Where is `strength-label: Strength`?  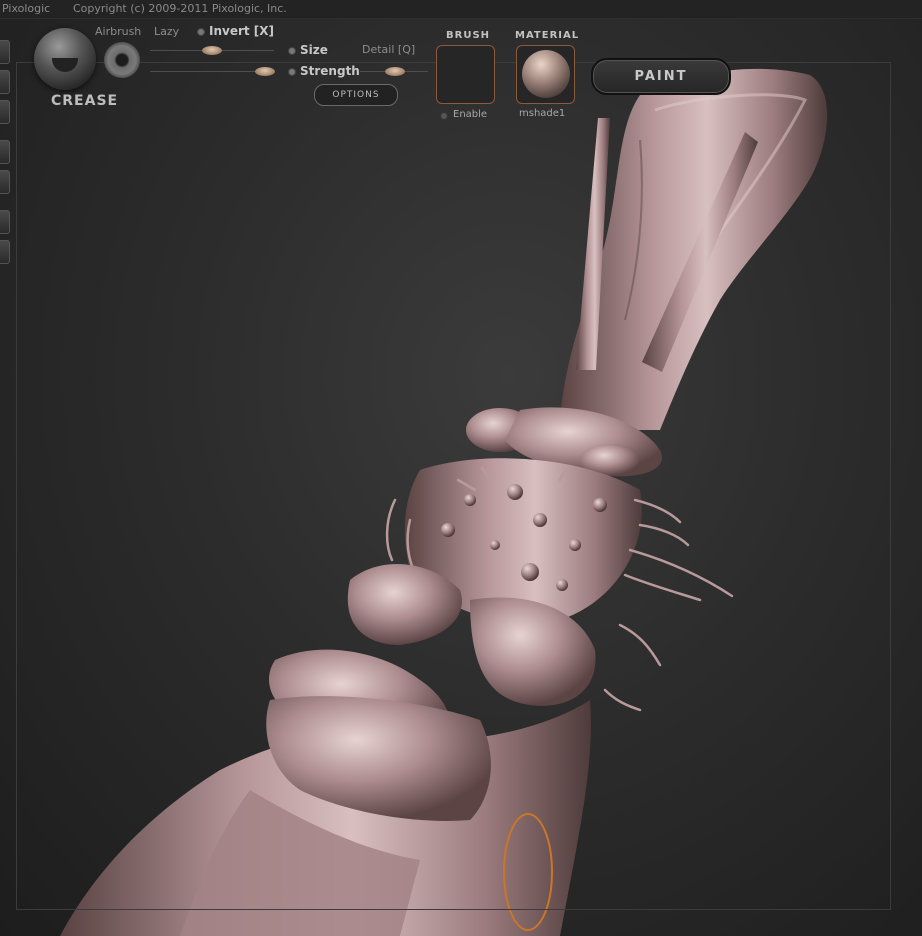
strength-label: Strength is located at coordinates (330, 71).